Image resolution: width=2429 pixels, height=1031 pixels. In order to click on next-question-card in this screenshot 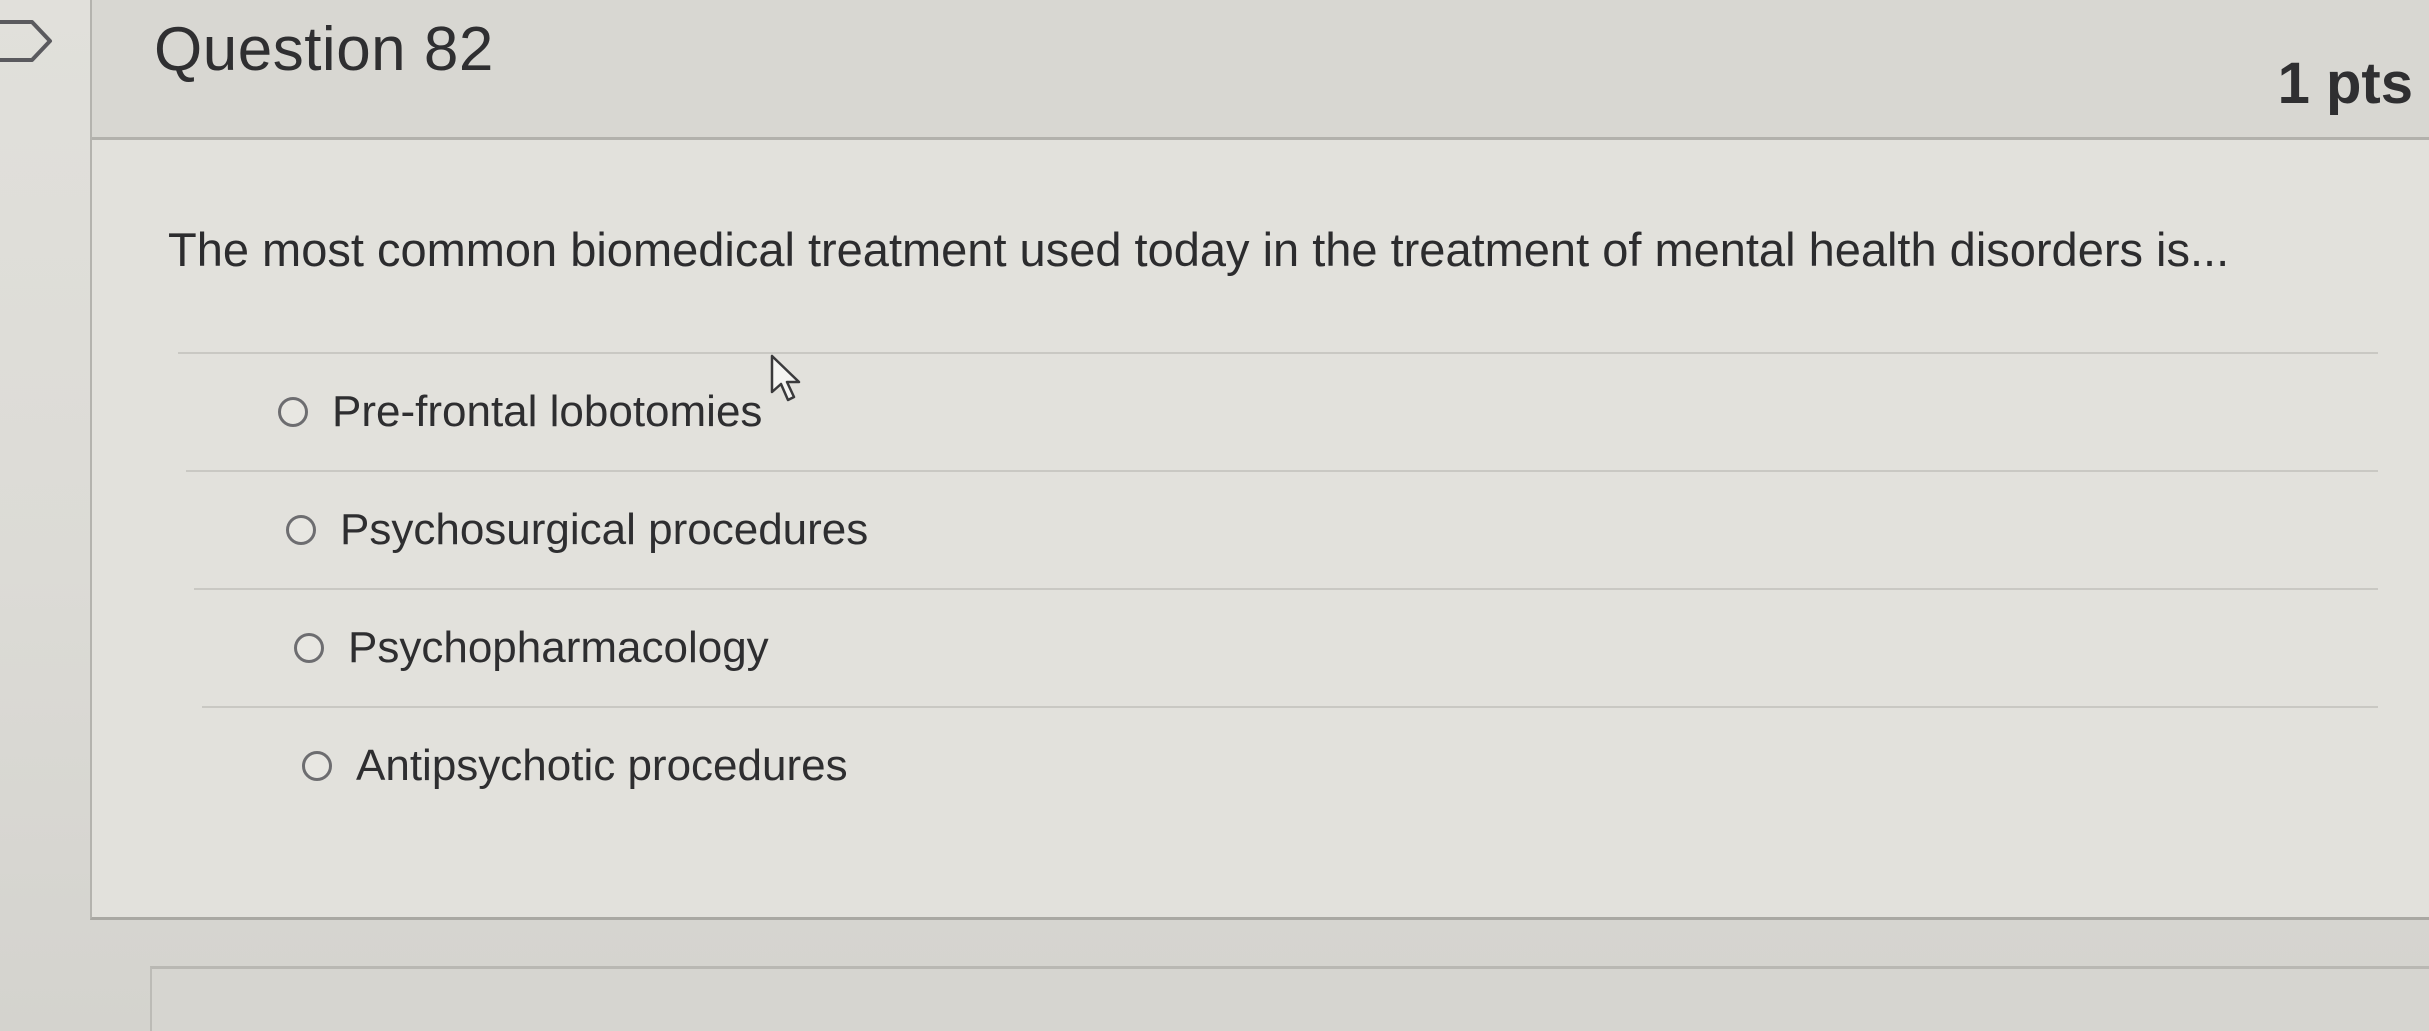, I will do `click(1289, 998)`.